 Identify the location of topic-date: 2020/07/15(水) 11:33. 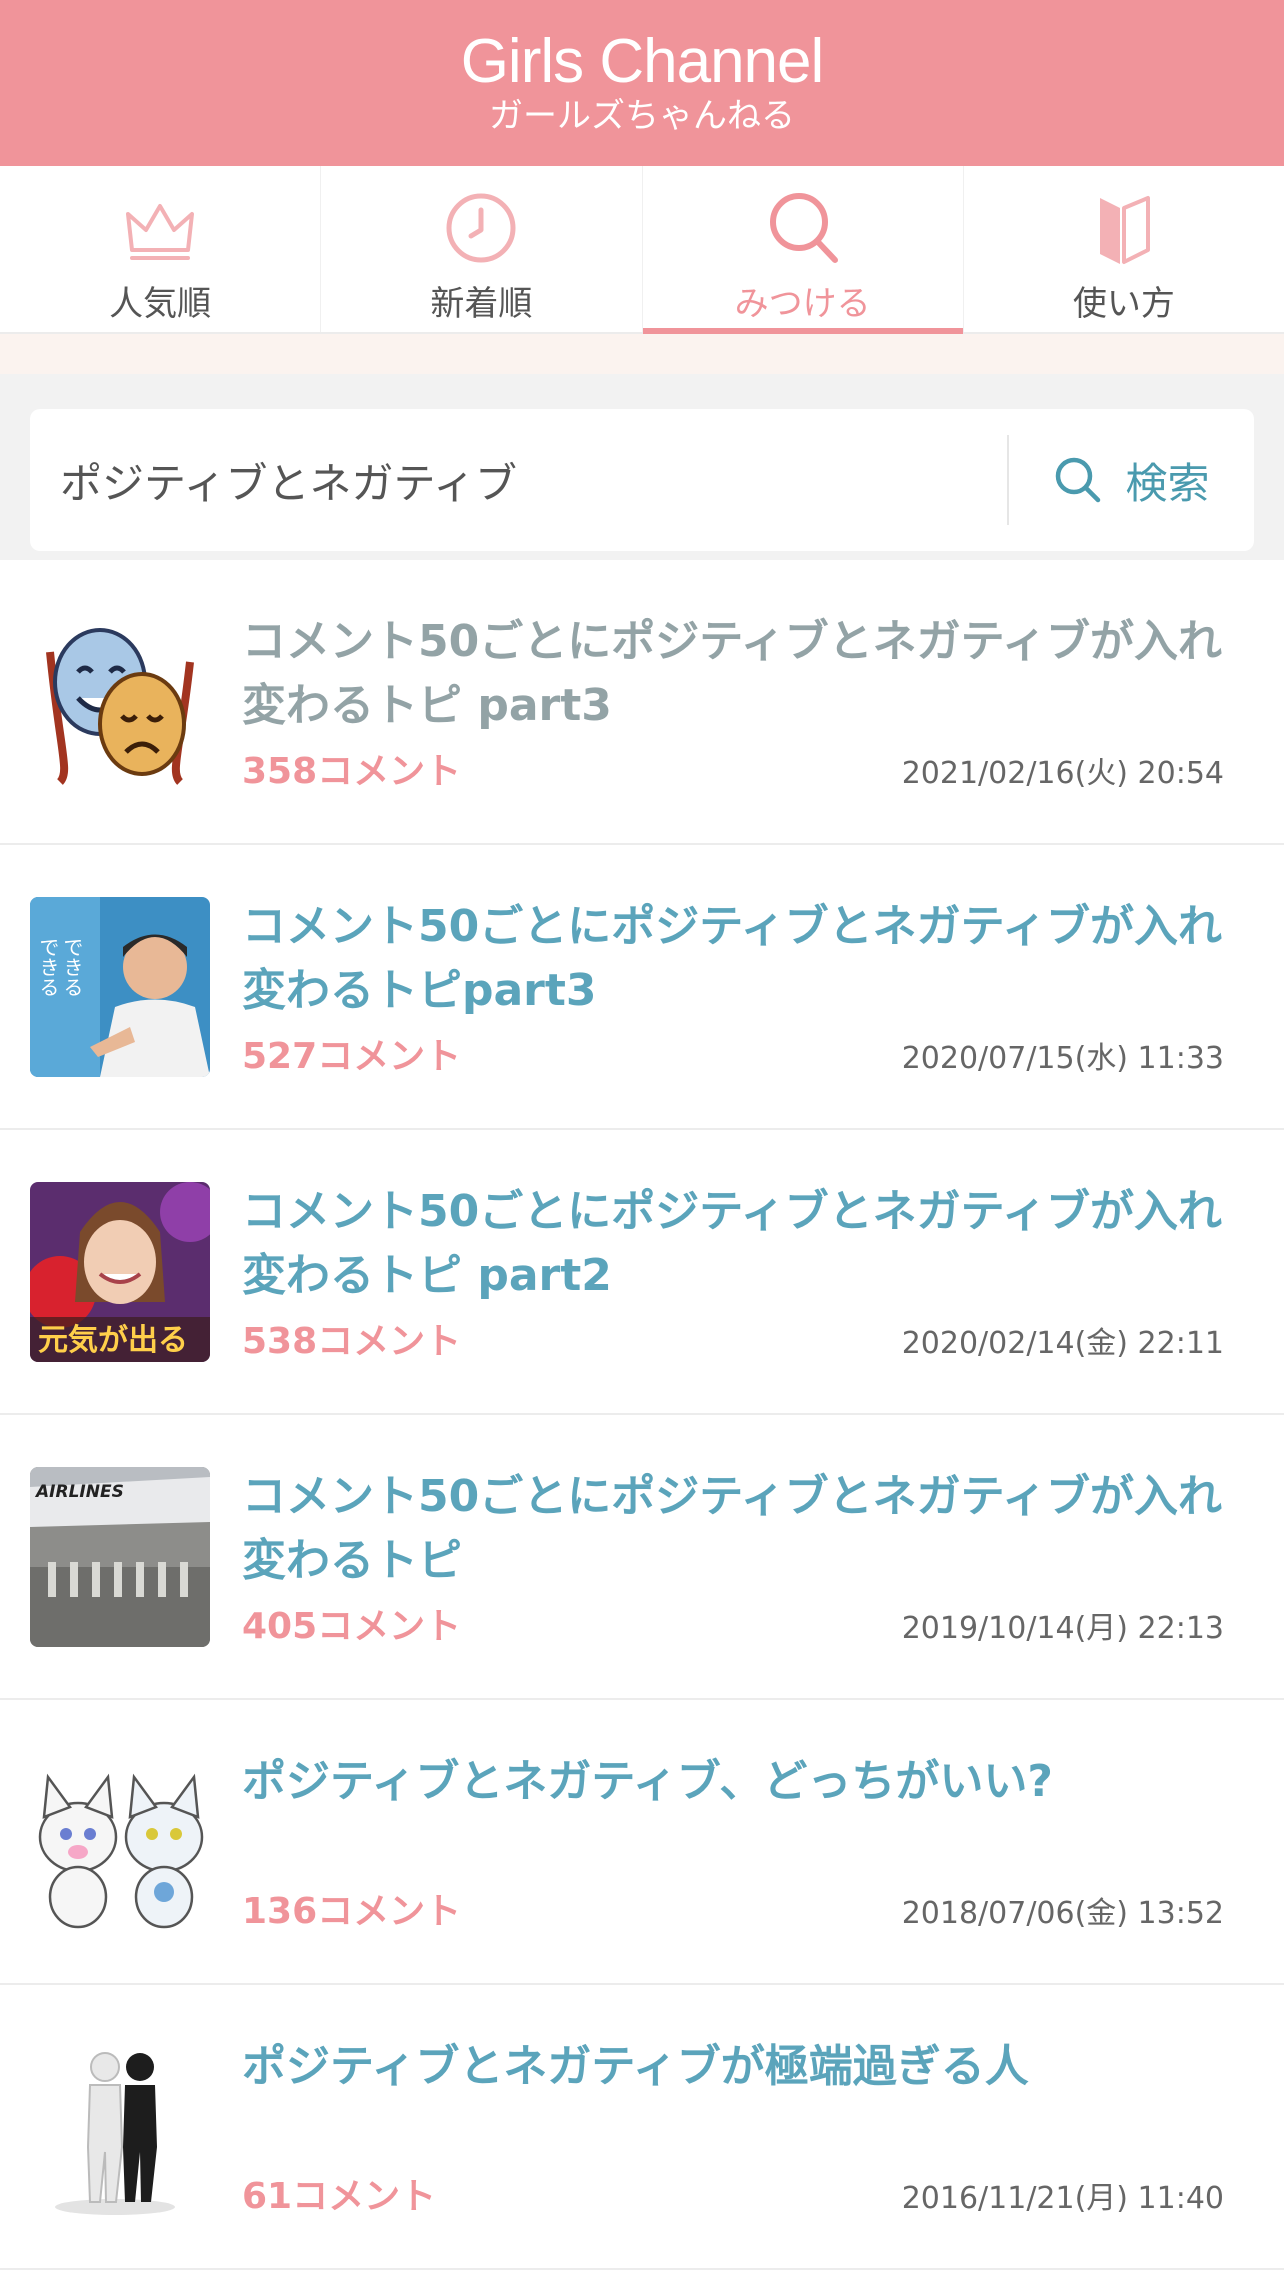
(1062, 1058).